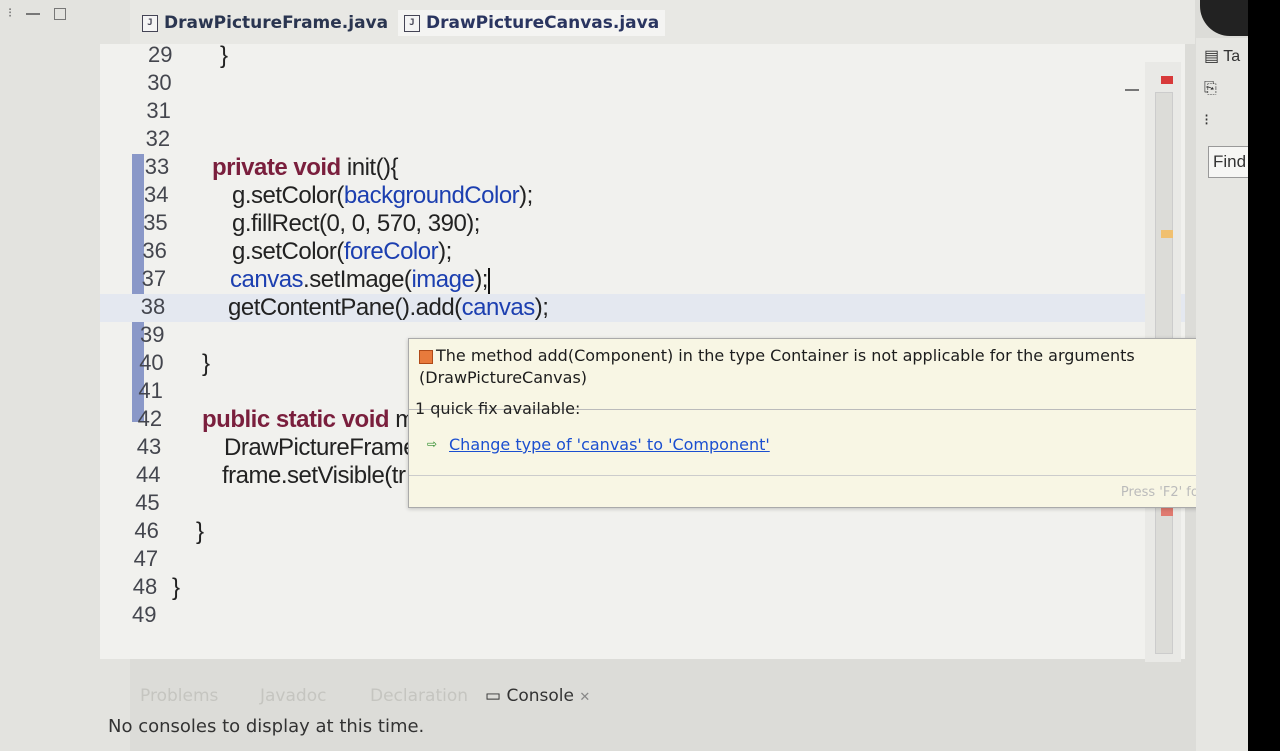 The height and width of the screenshot is (751, 1280). Describe the element at coordinates (642, 616) in the screenshot. I see `code-line: 49` at that location.